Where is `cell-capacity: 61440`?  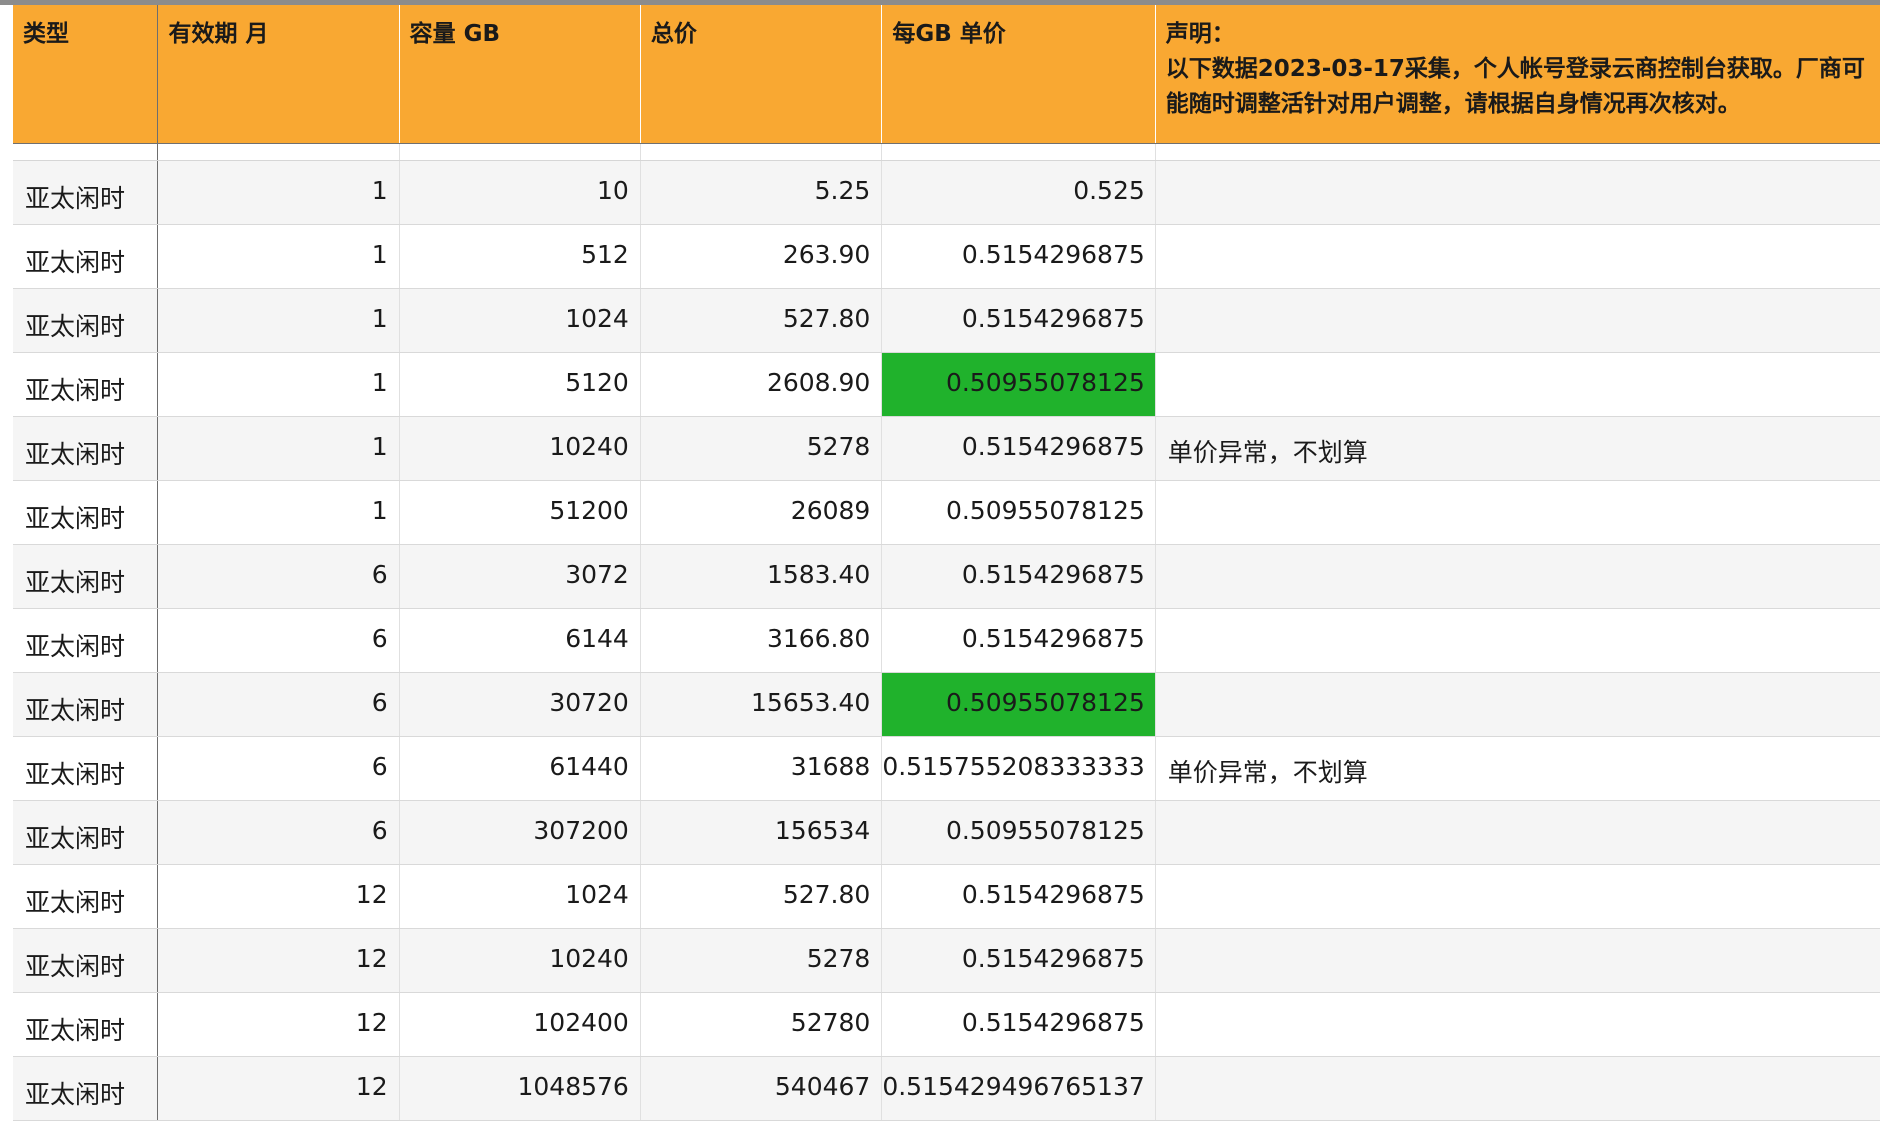
cell-capacity: 61440 is located at coordinates (520, 768).